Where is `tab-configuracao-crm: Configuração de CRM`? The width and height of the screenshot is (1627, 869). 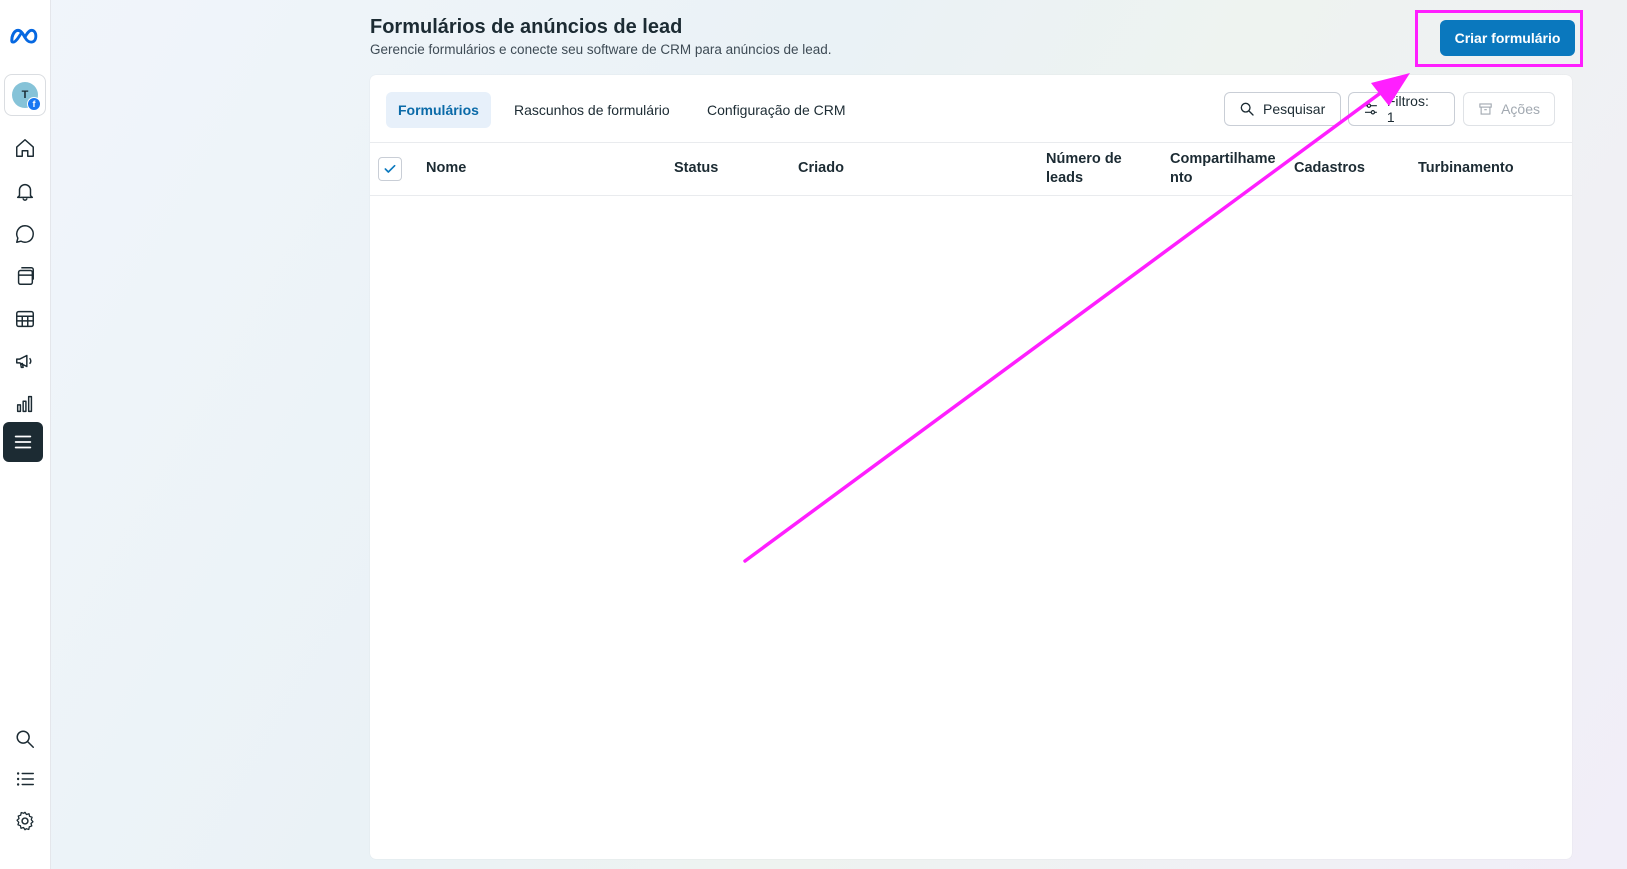 tab-configuracao-crm: Configuração de CRM is located at coordinates (776, 110).